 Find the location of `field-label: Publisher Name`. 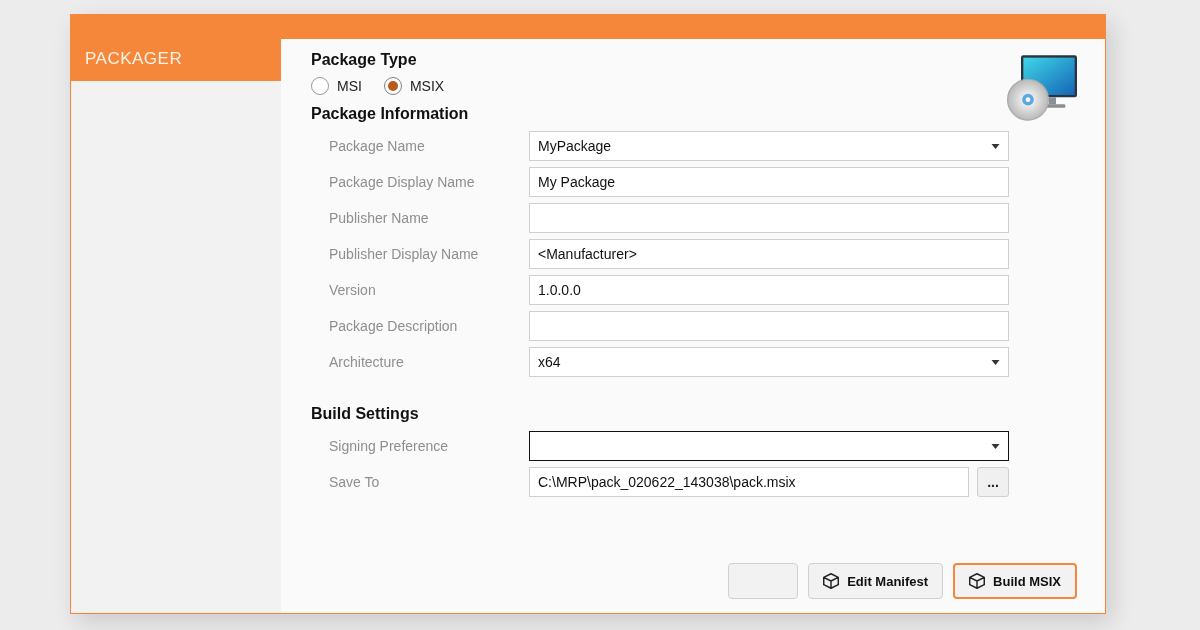

field-label: Publisher Name is located at coordinates (379, 218).